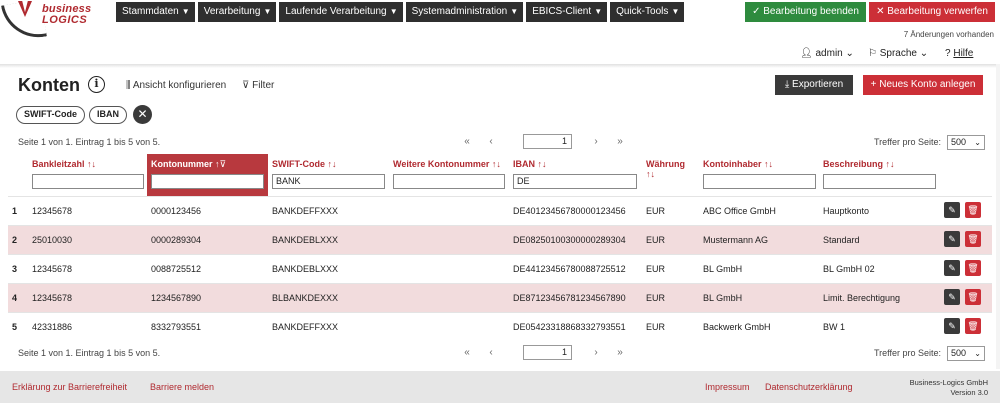  What do you see at coordinates (267, 11) in the screenshot?
I see `chevron-down-icon: ▼` at bounding box center [267, 11].